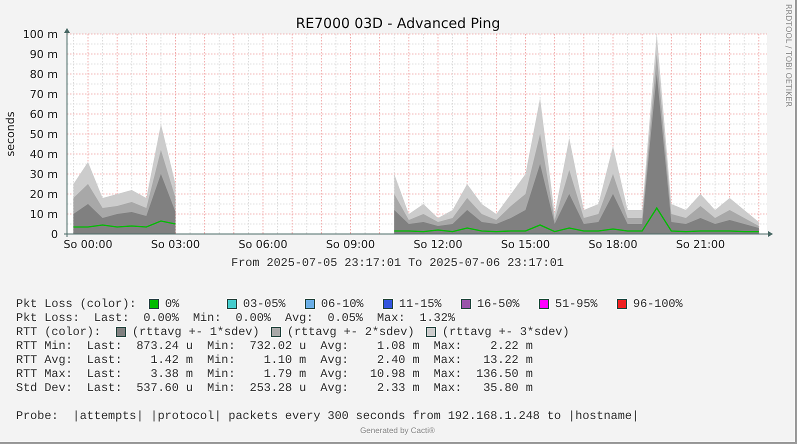 The image size is (797, 444). I want to click on y-tick-label: 0, so click(54, 234).